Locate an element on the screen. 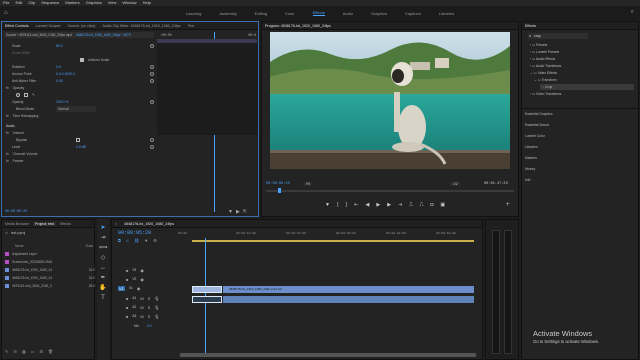 The image size is (640, 360). audio-clip-selected is located at coordinates (207, 299).